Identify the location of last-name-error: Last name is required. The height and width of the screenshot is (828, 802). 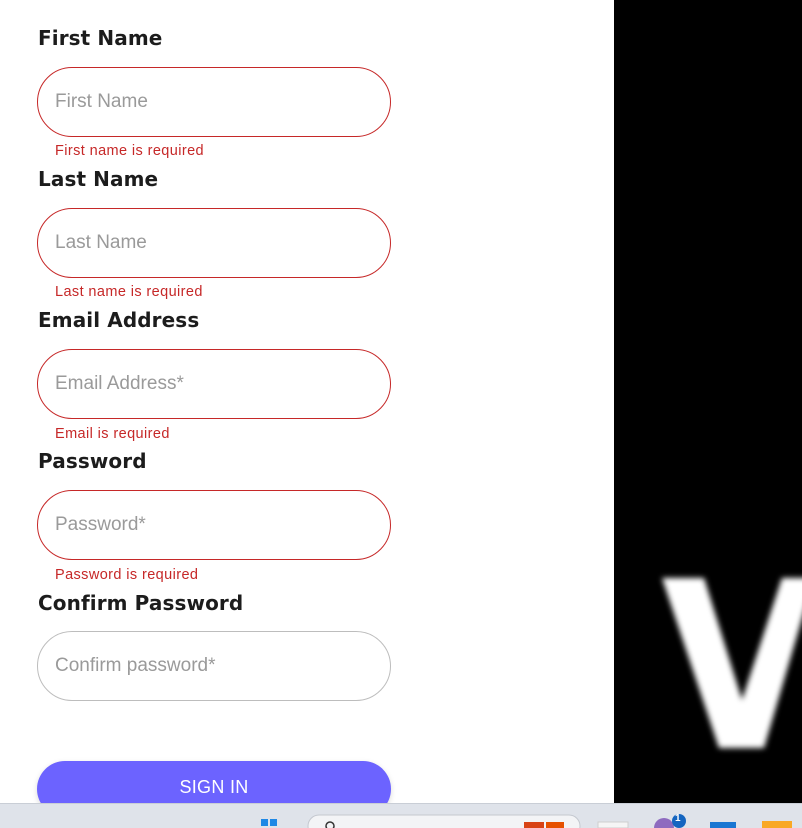
(129, 292).